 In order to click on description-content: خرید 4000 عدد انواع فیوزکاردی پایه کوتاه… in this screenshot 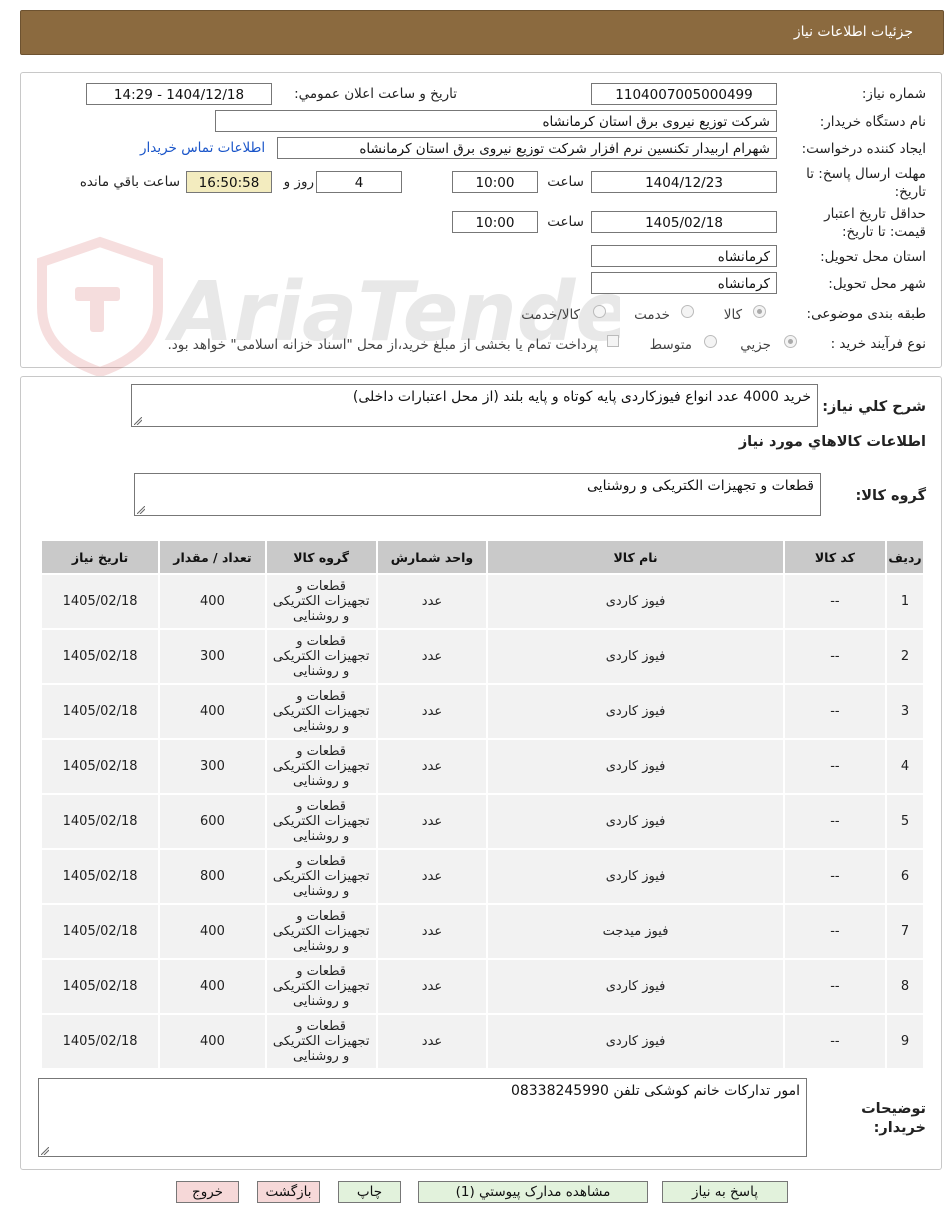, I will do `click(581, 397)`.